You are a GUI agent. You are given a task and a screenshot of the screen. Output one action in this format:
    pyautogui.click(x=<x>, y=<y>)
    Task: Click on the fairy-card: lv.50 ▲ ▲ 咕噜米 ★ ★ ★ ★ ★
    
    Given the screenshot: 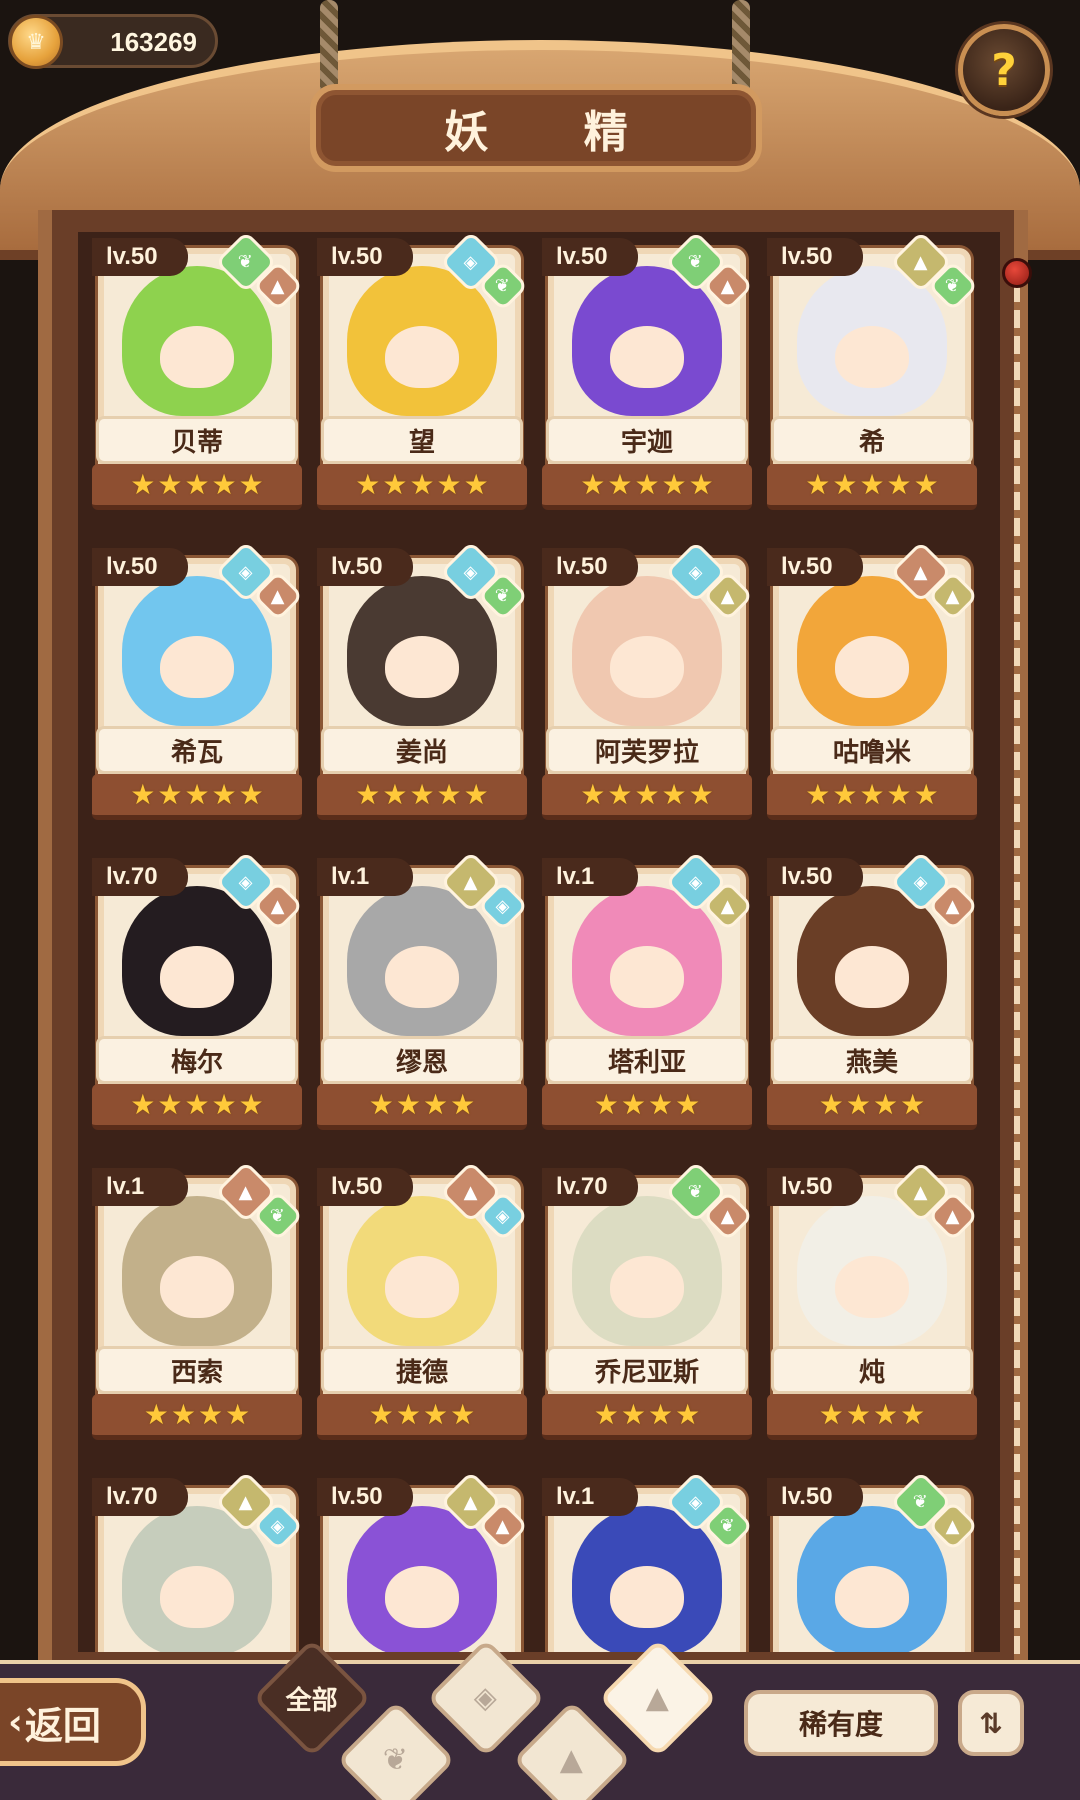 What is the action you would take?
    pyautogui.click(x=873, y=680)
    